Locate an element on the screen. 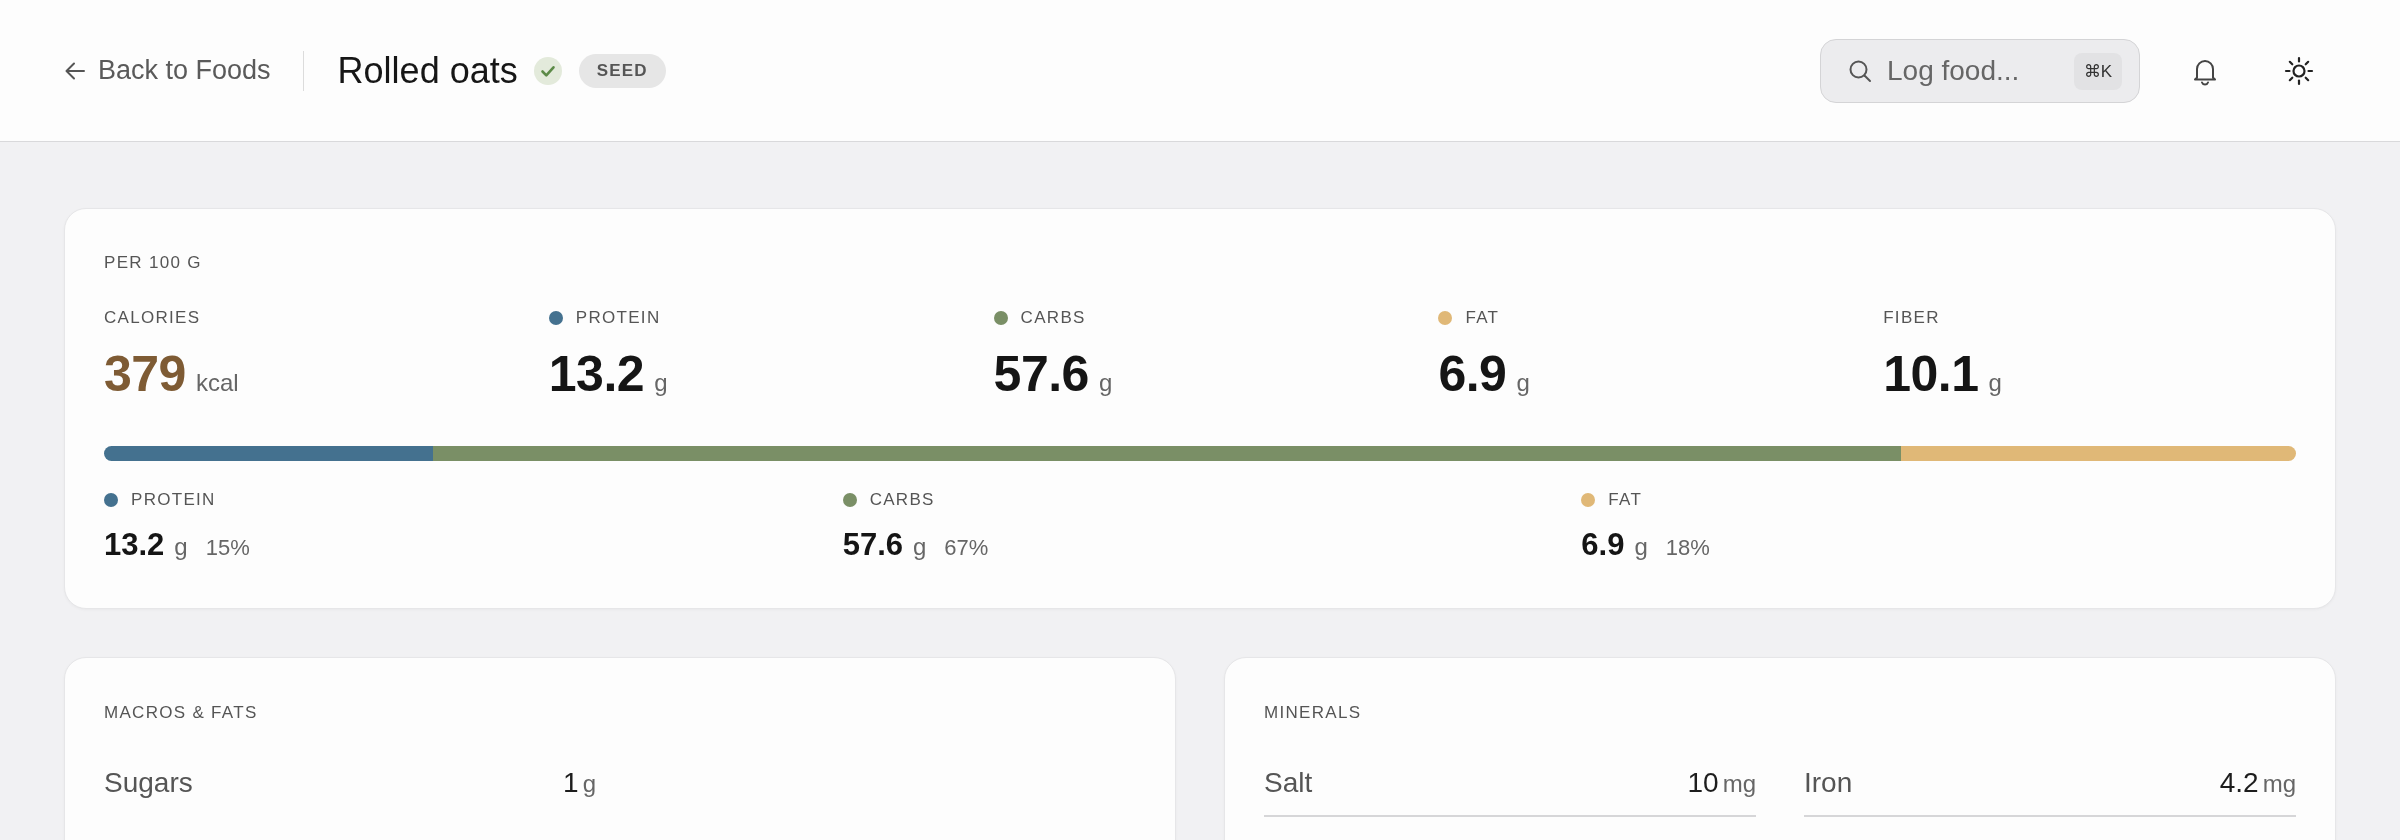 Image resolution: width=2400 pixels, height=840 pixels. percent-label: 15% is located at coordinates (227, 548).